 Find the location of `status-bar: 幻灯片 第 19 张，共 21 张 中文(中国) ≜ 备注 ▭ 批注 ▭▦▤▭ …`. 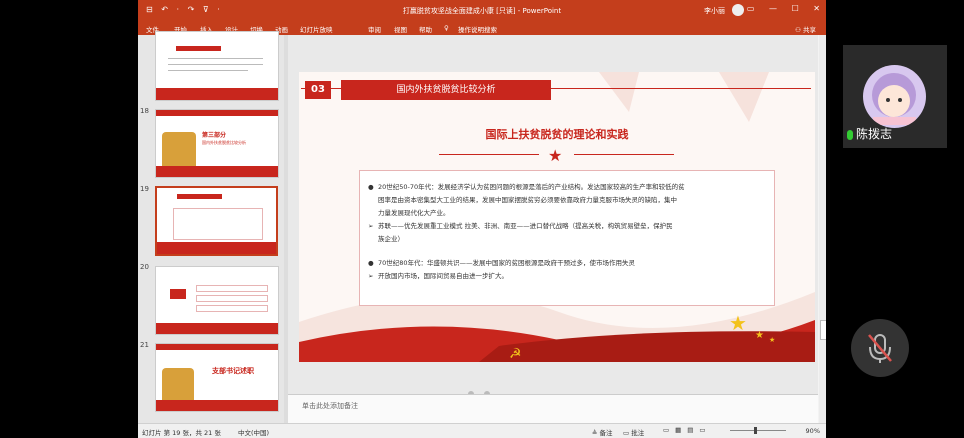

status-bar: 幻灯片 第 19 张，共 21 张 中文(中国) ≜ 备注 ▭ 批注 ▭▦▤▭ … is located at coordinates (482, 430).